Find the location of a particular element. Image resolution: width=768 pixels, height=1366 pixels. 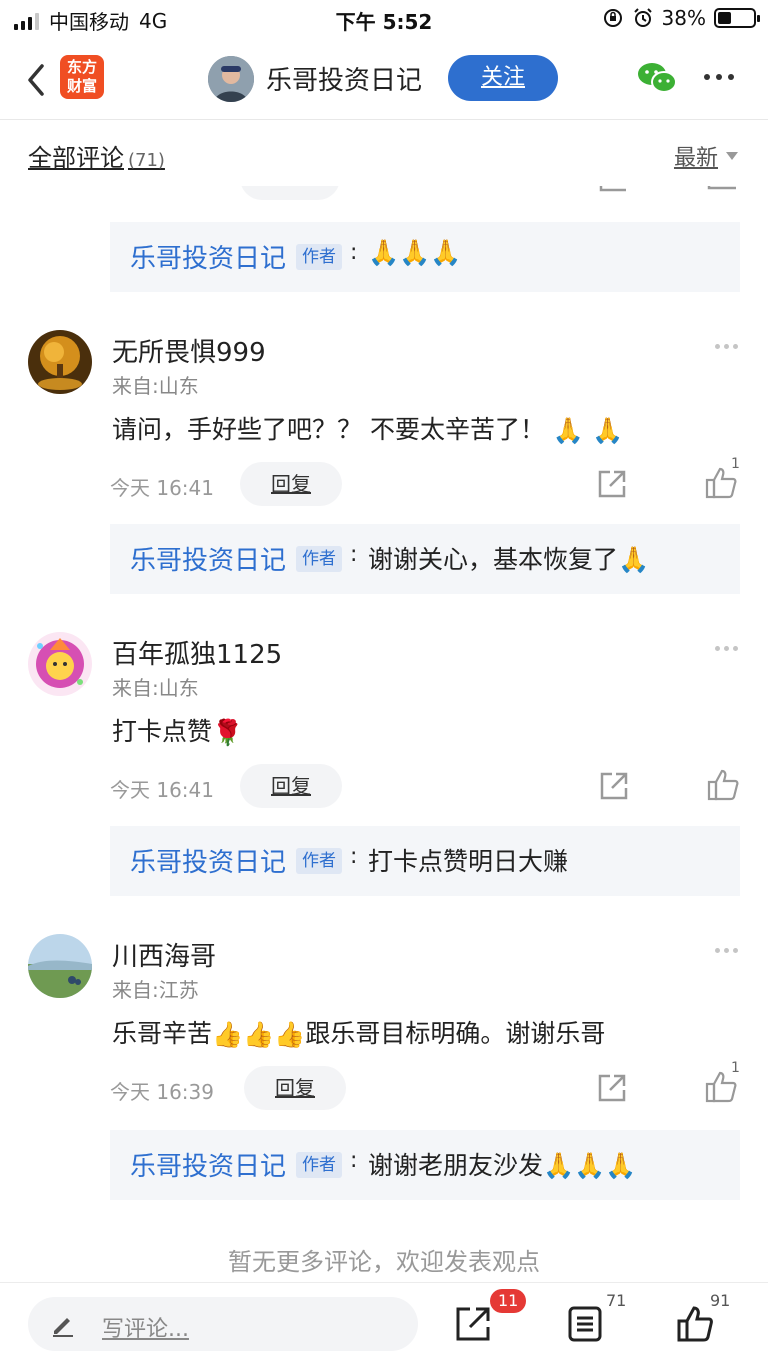

no-more-comments-tip: 暂无更多评论，欢迎发表观点 is located at coordinates (384, 1262).